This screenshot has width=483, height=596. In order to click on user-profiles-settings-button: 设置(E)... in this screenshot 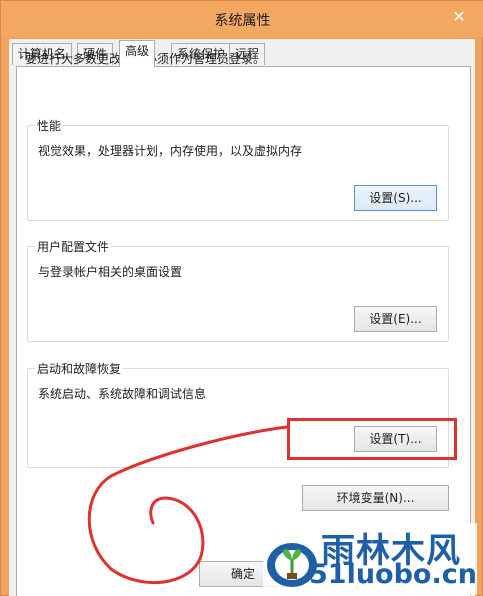, I will do `click(395, 319)`.